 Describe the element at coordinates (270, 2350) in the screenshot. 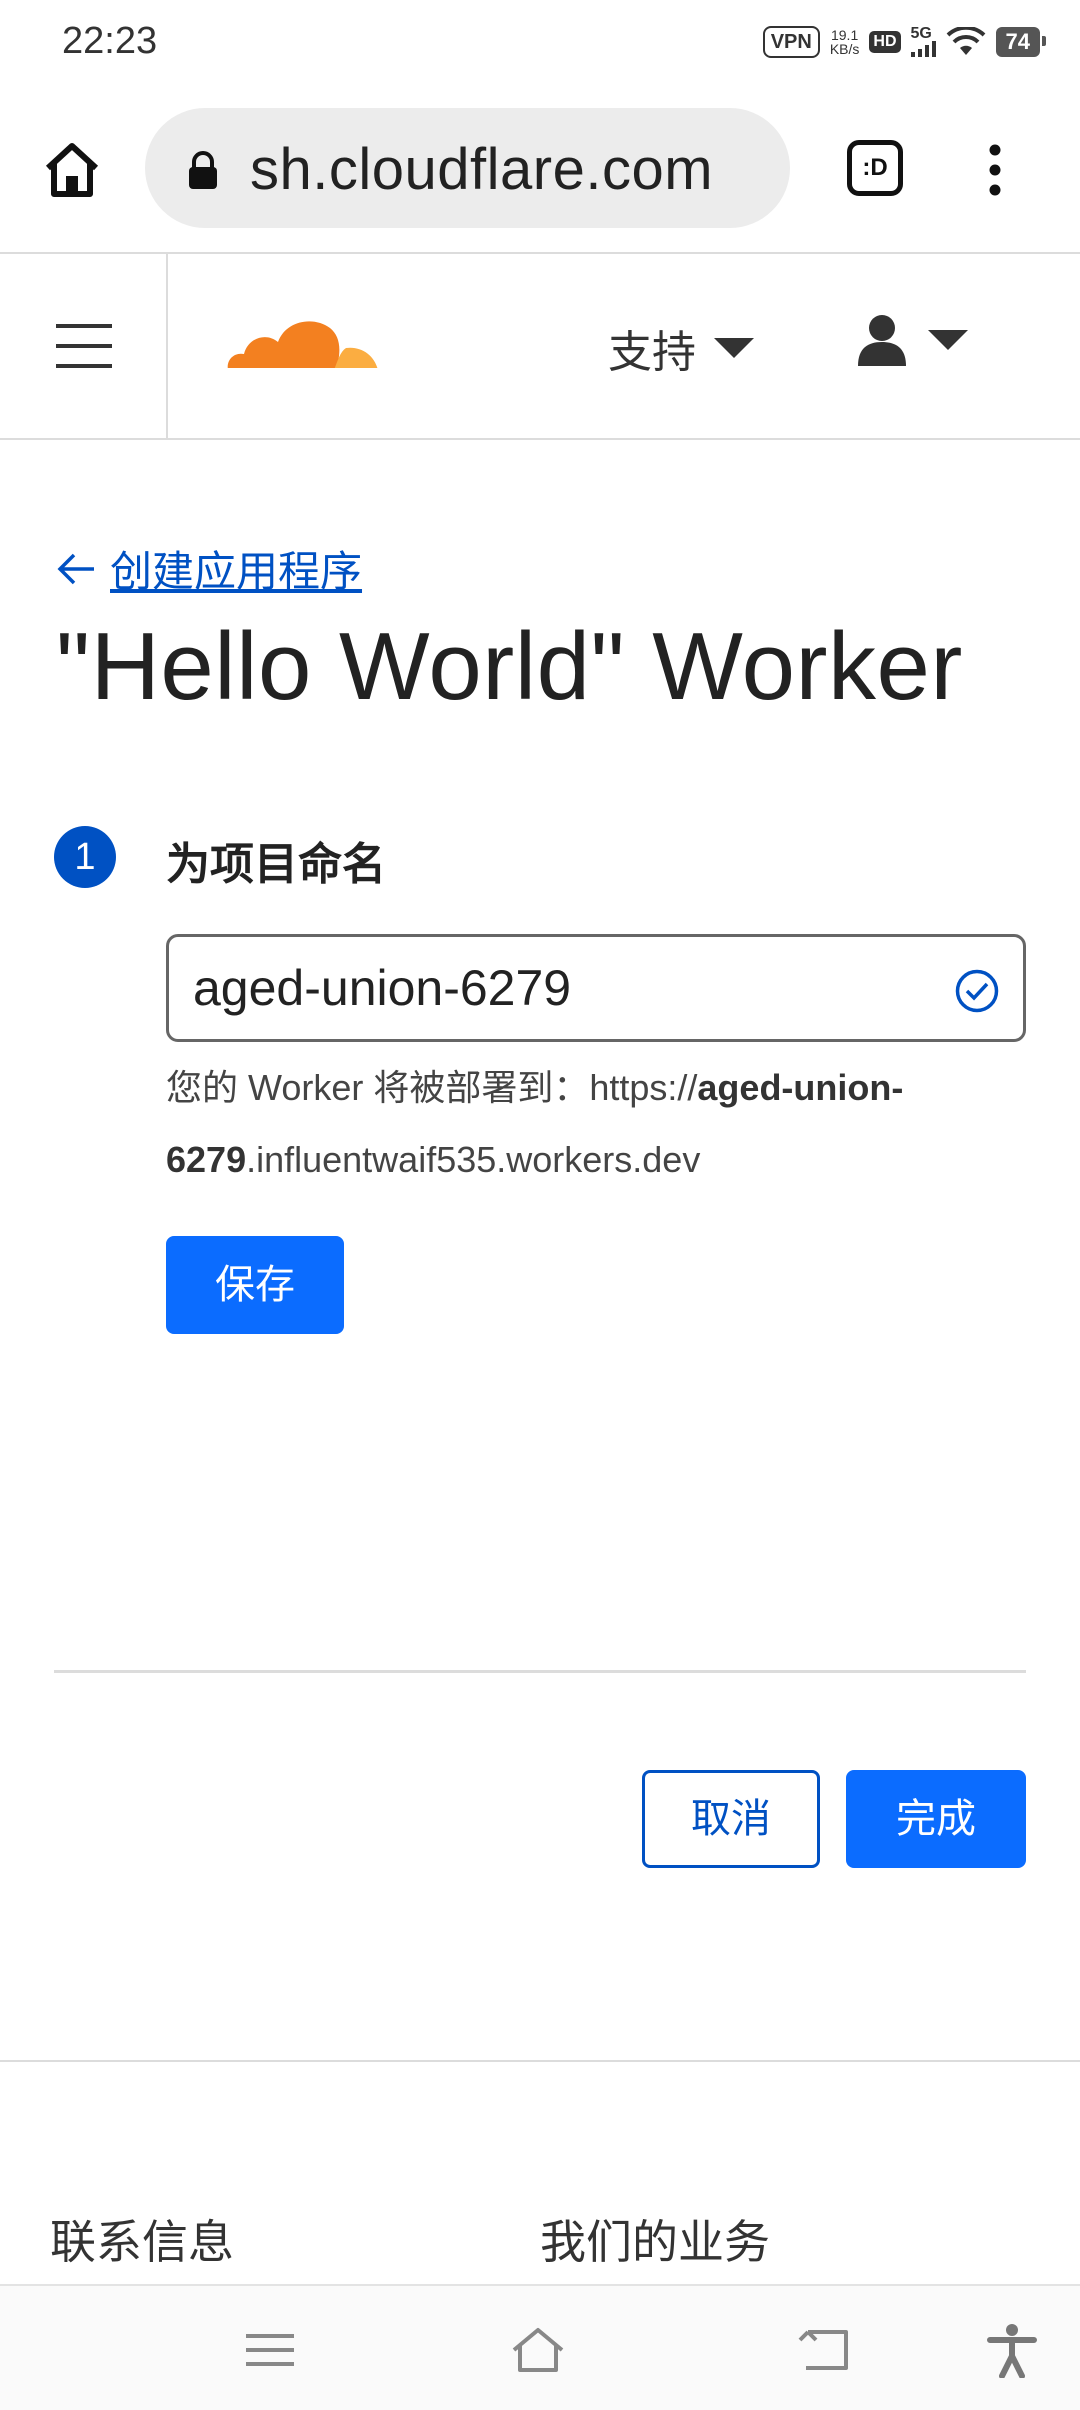

I see `recent-apps-icon` at that location.